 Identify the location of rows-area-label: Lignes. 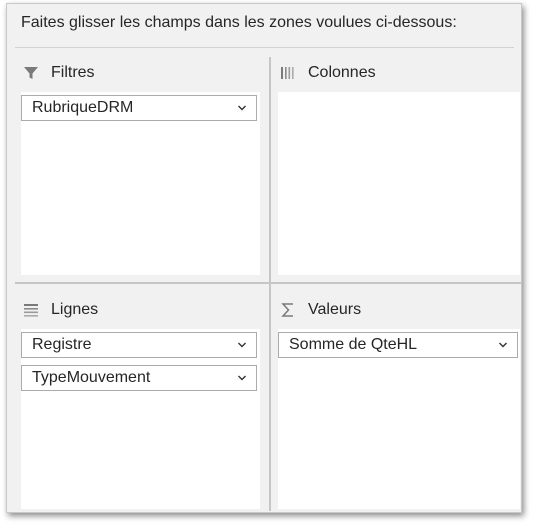
(75, 309).